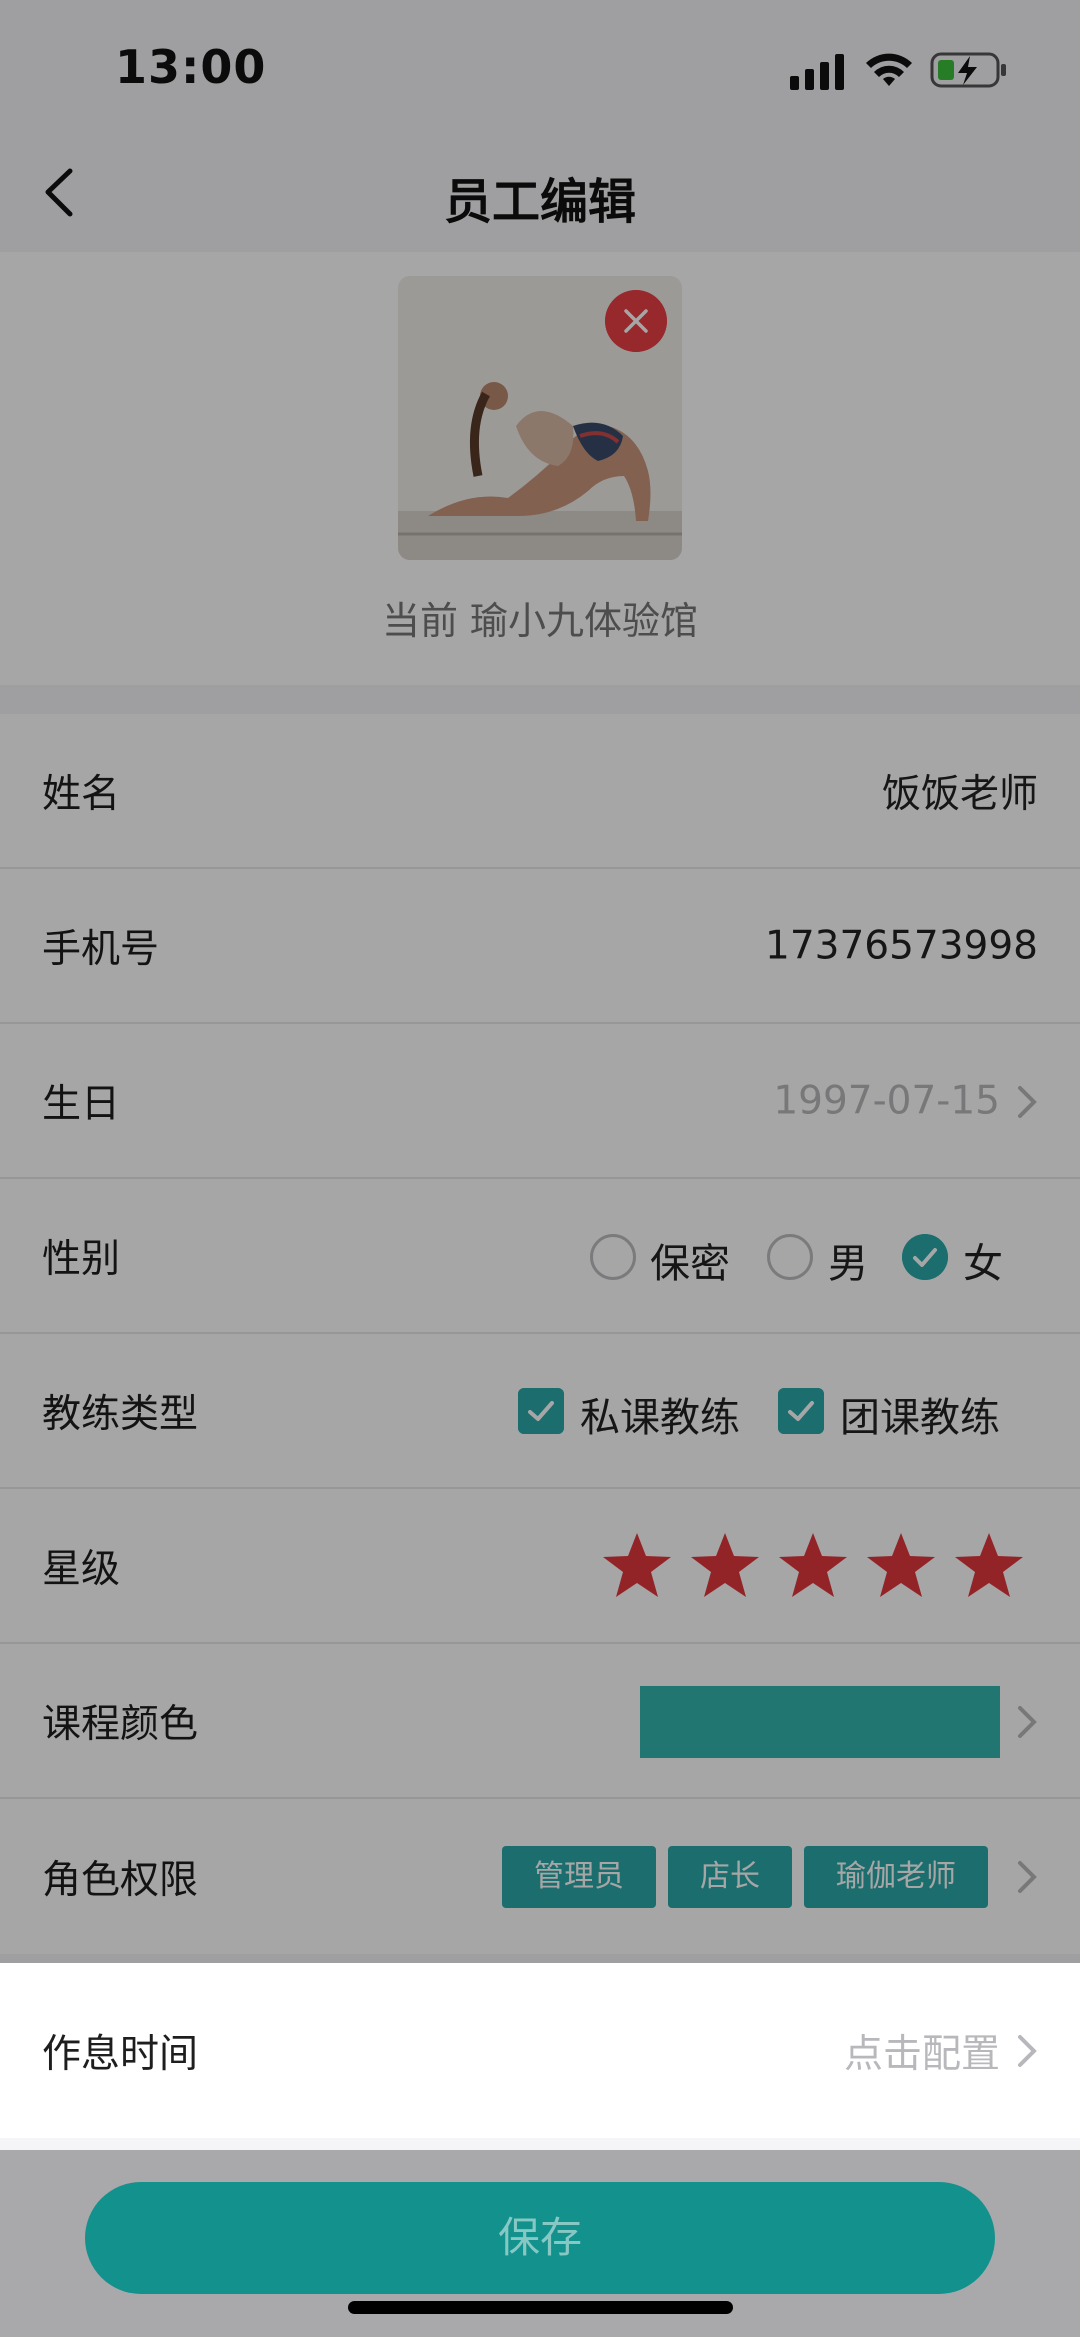  What do you see at coordinates (848, 1260) in the screenshot?
I see `gender-option-male: 男` at bounding box center [848, 1260].